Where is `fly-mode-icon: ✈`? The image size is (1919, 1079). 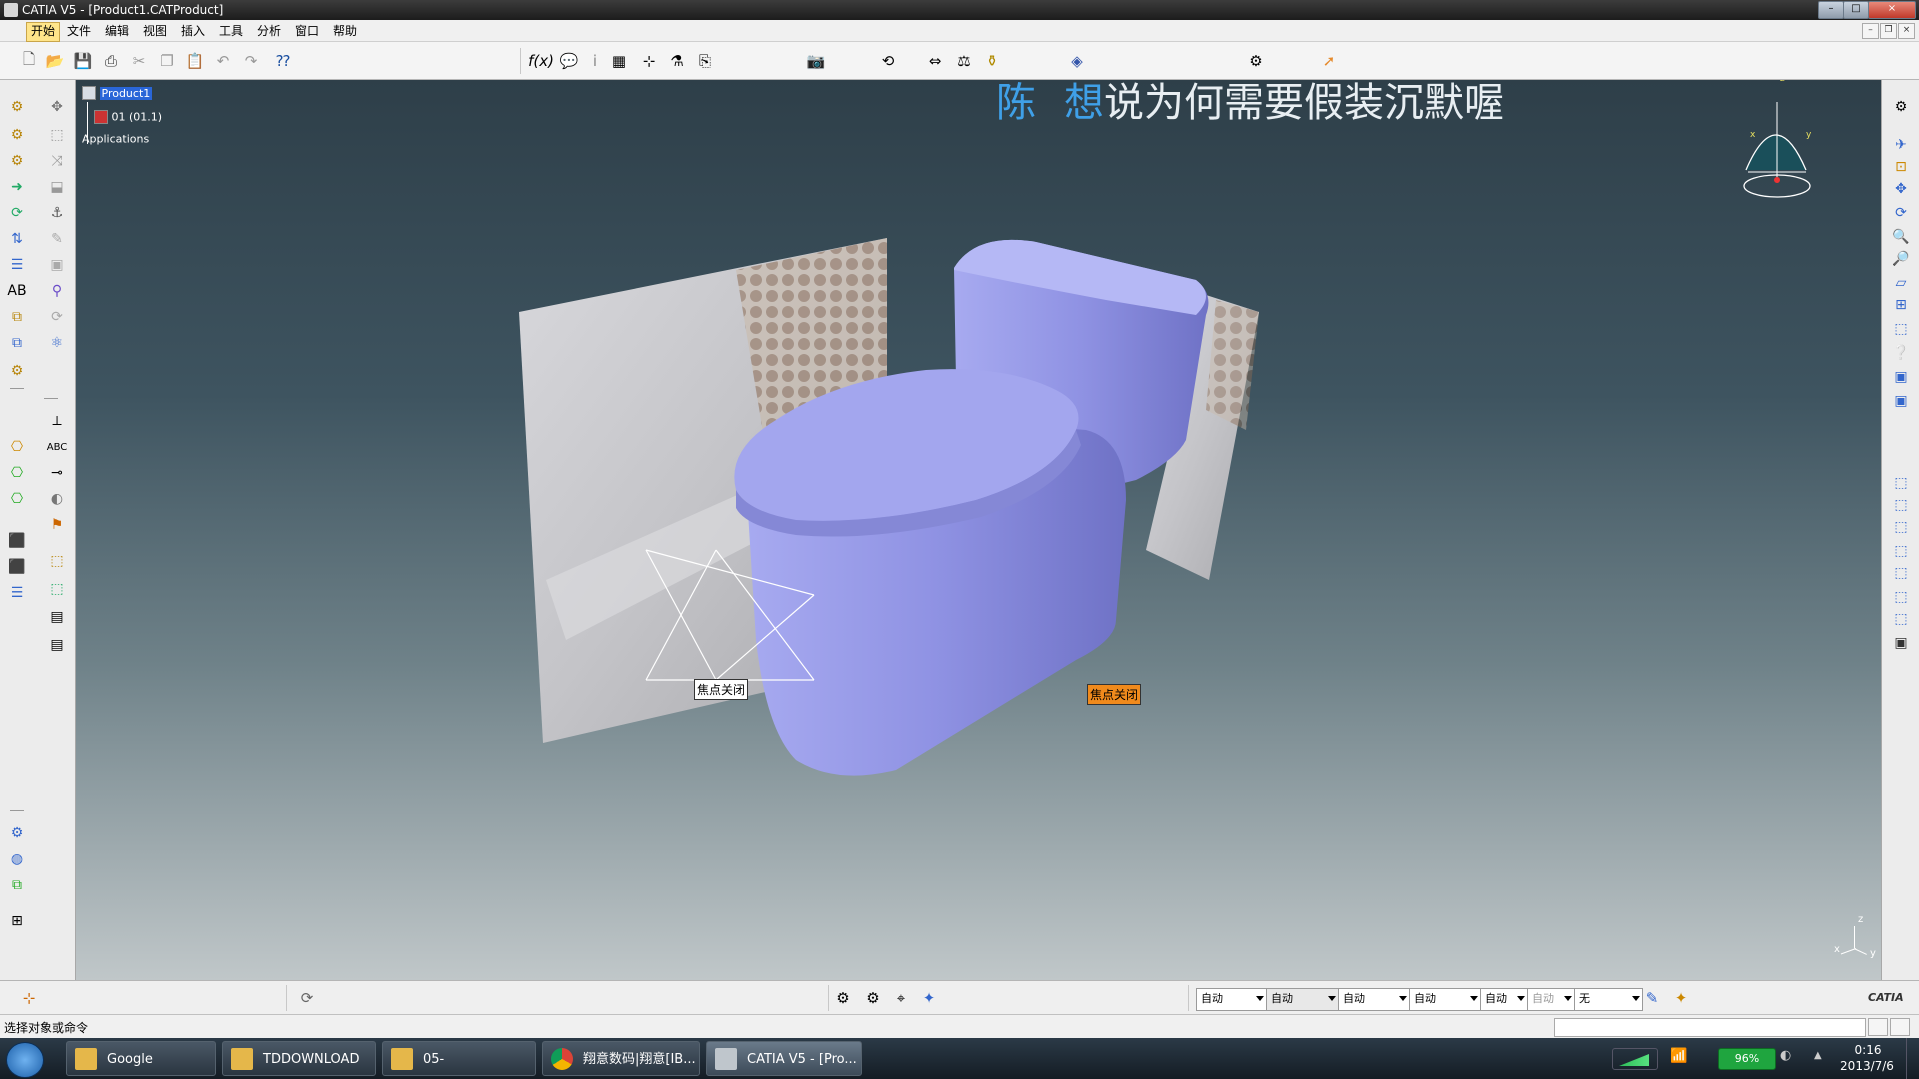 fly-mode-icon: ✈ is located at coordinates (1901, 145).